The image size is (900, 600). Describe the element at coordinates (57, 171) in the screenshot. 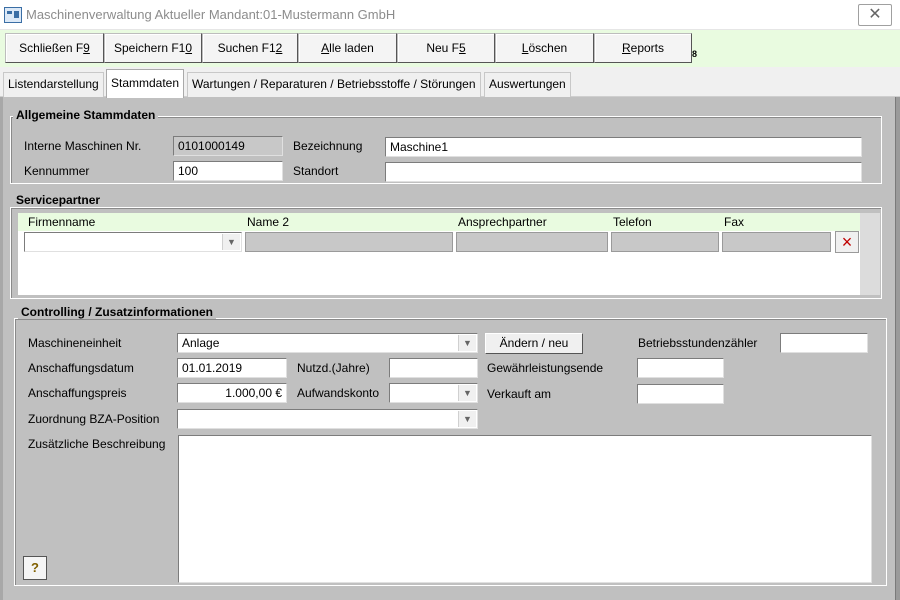

I see `kennummer-label: Kennummer` at that location.